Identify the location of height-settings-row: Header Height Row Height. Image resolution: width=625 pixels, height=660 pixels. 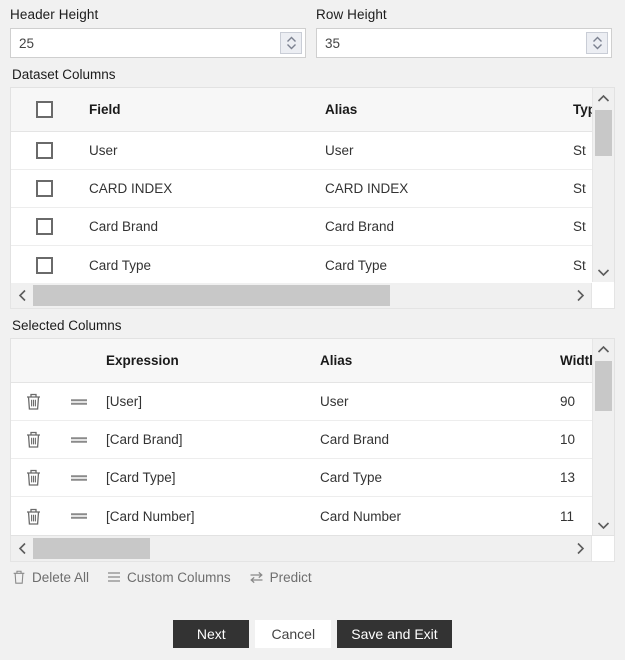
(312, 29).